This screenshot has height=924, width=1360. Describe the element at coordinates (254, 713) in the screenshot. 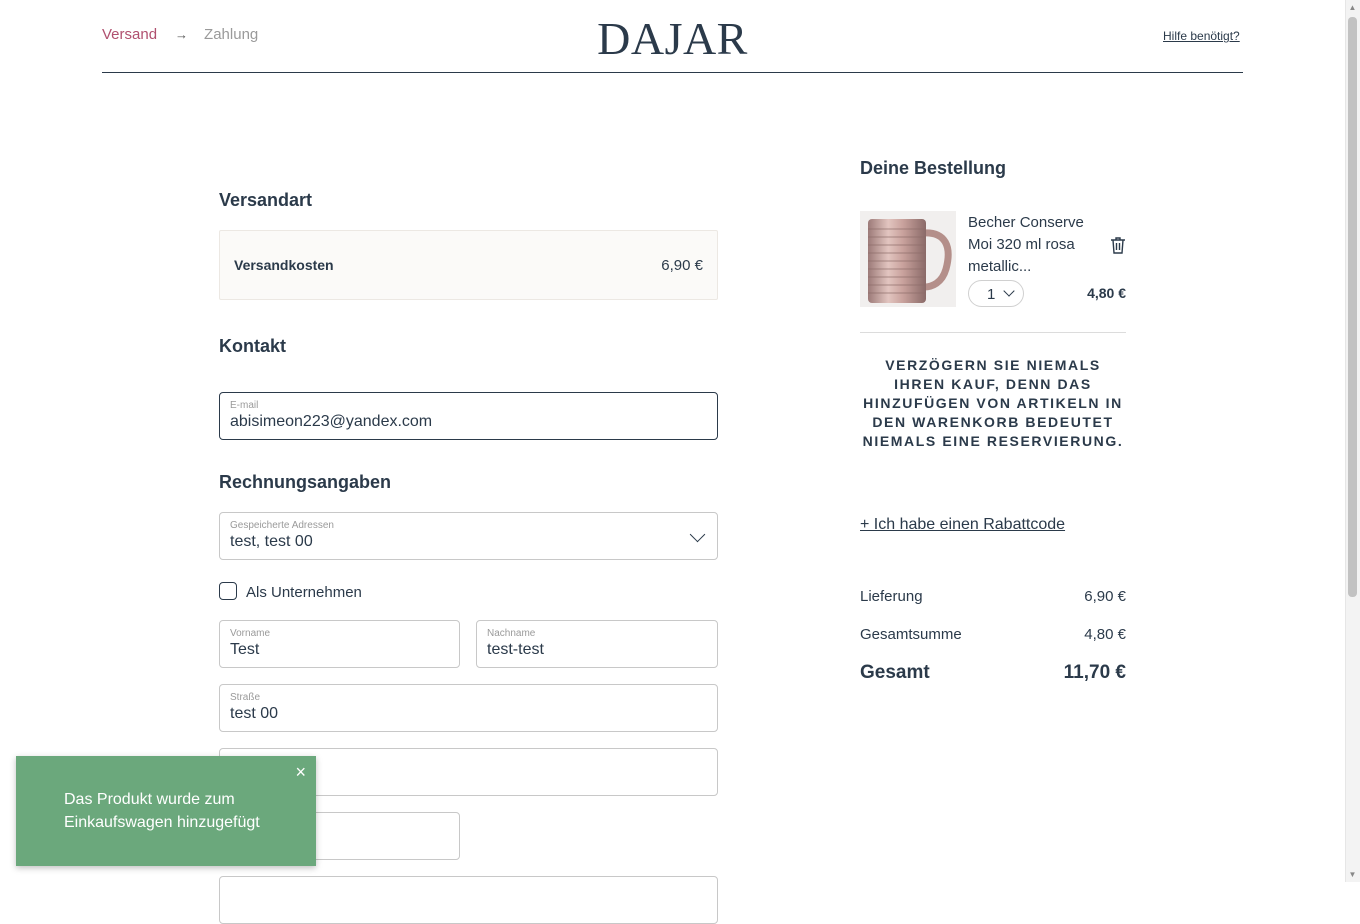

I see `street-value: test 00` at that location.